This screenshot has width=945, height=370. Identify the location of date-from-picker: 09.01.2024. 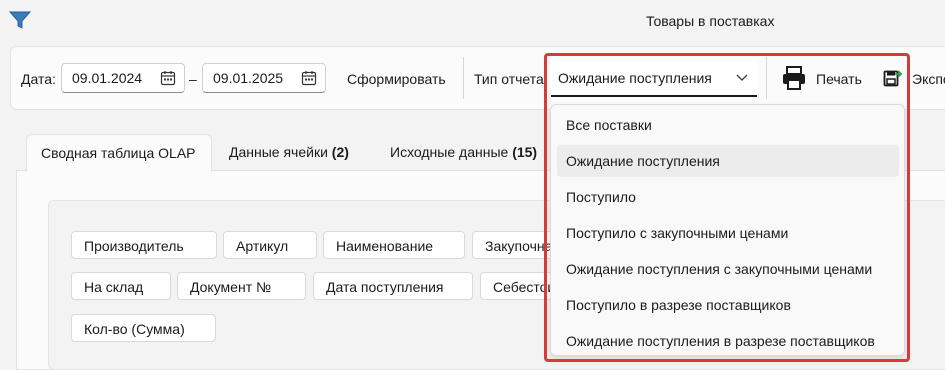
(123, 78).